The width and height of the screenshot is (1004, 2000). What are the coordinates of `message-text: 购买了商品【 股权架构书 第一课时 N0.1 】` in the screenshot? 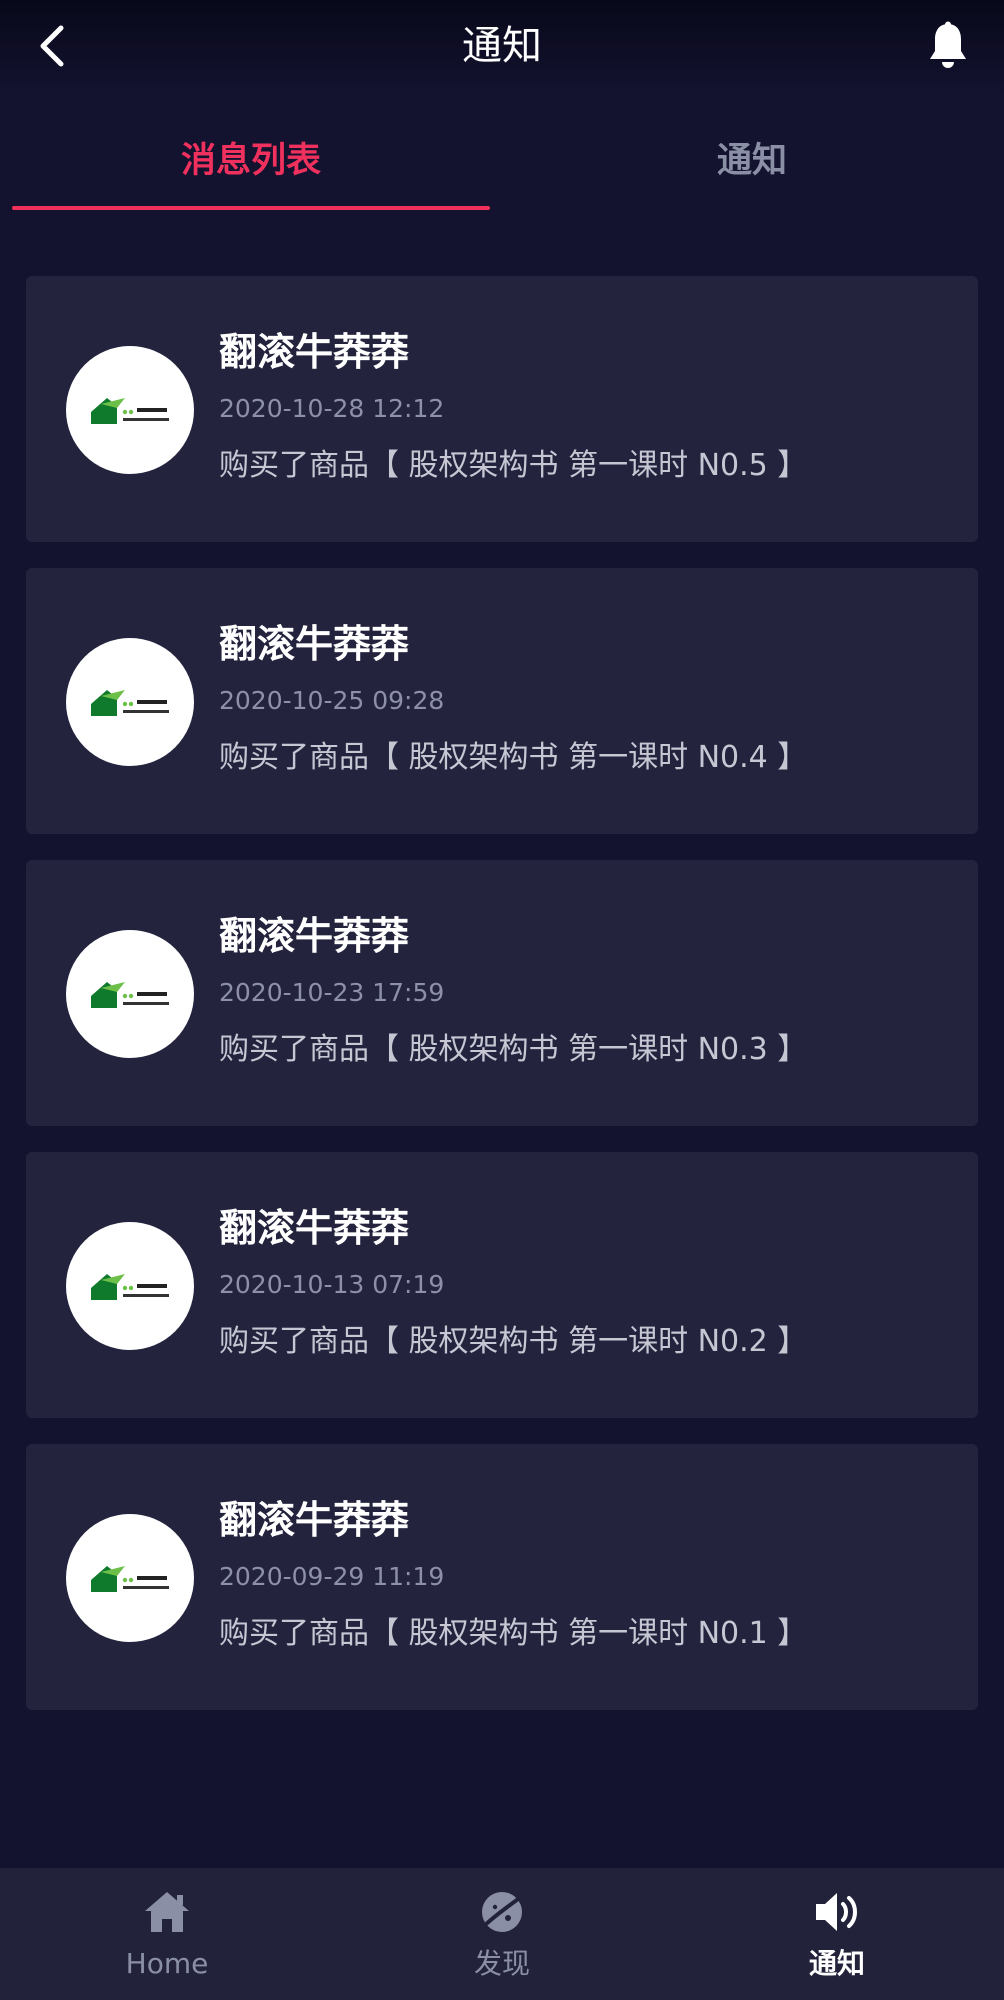 It's located at (513, 1633).